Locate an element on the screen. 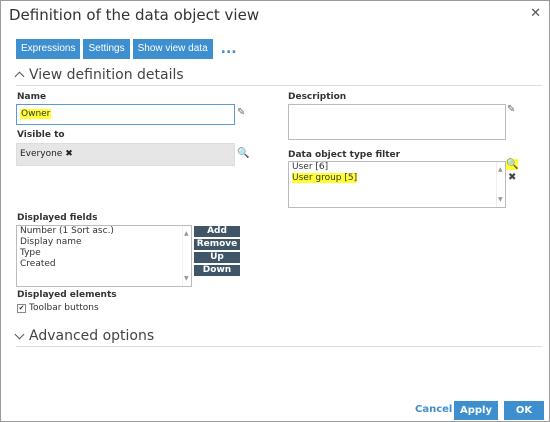 This screenshot has width=550, height=422. type-filter-label: Data object type filter is located at coordinates (344, 155).